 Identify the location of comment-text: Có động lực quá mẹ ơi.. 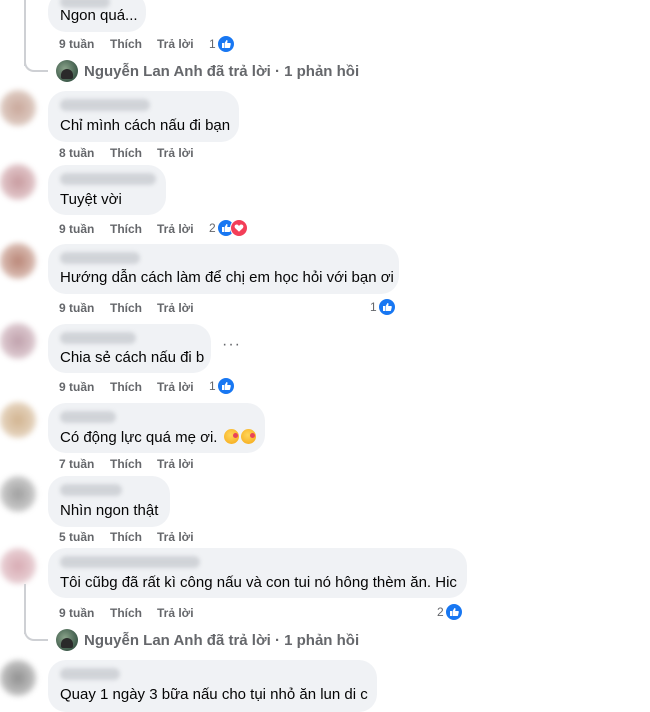
(141, 437).